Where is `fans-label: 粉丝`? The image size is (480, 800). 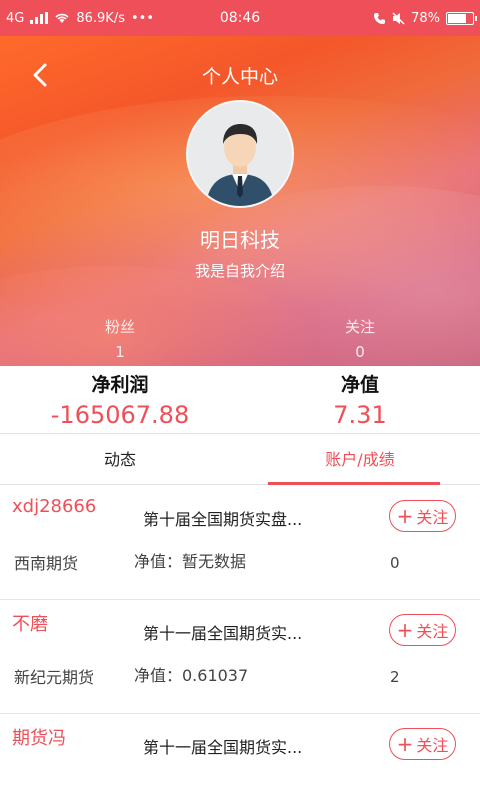
fans-label: 粉丝 is located at coordinates (119, 327).